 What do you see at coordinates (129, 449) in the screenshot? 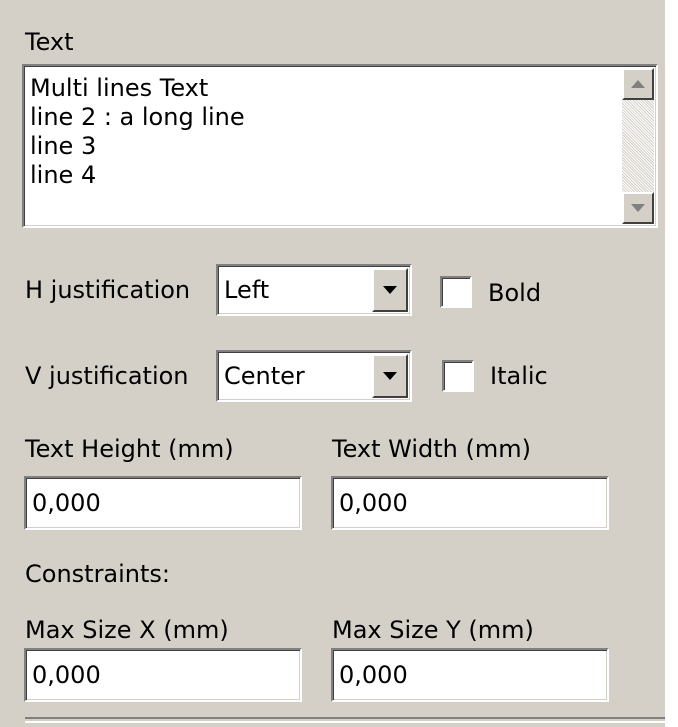
I see `text-height-label: Text Height (mm)` at bounding box center [129, 449].